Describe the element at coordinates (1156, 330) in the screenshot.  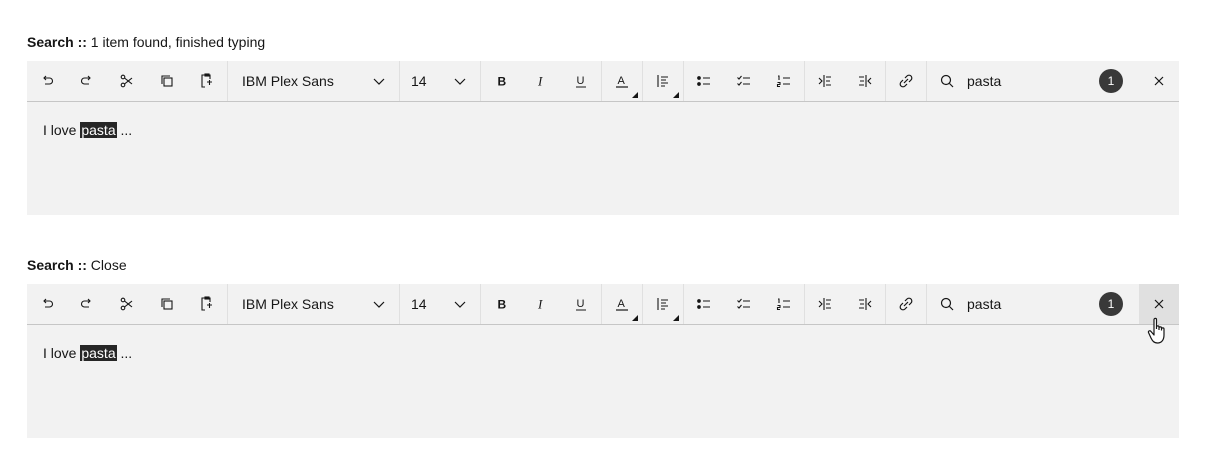
I see `hand-cursor-icon` at that location.